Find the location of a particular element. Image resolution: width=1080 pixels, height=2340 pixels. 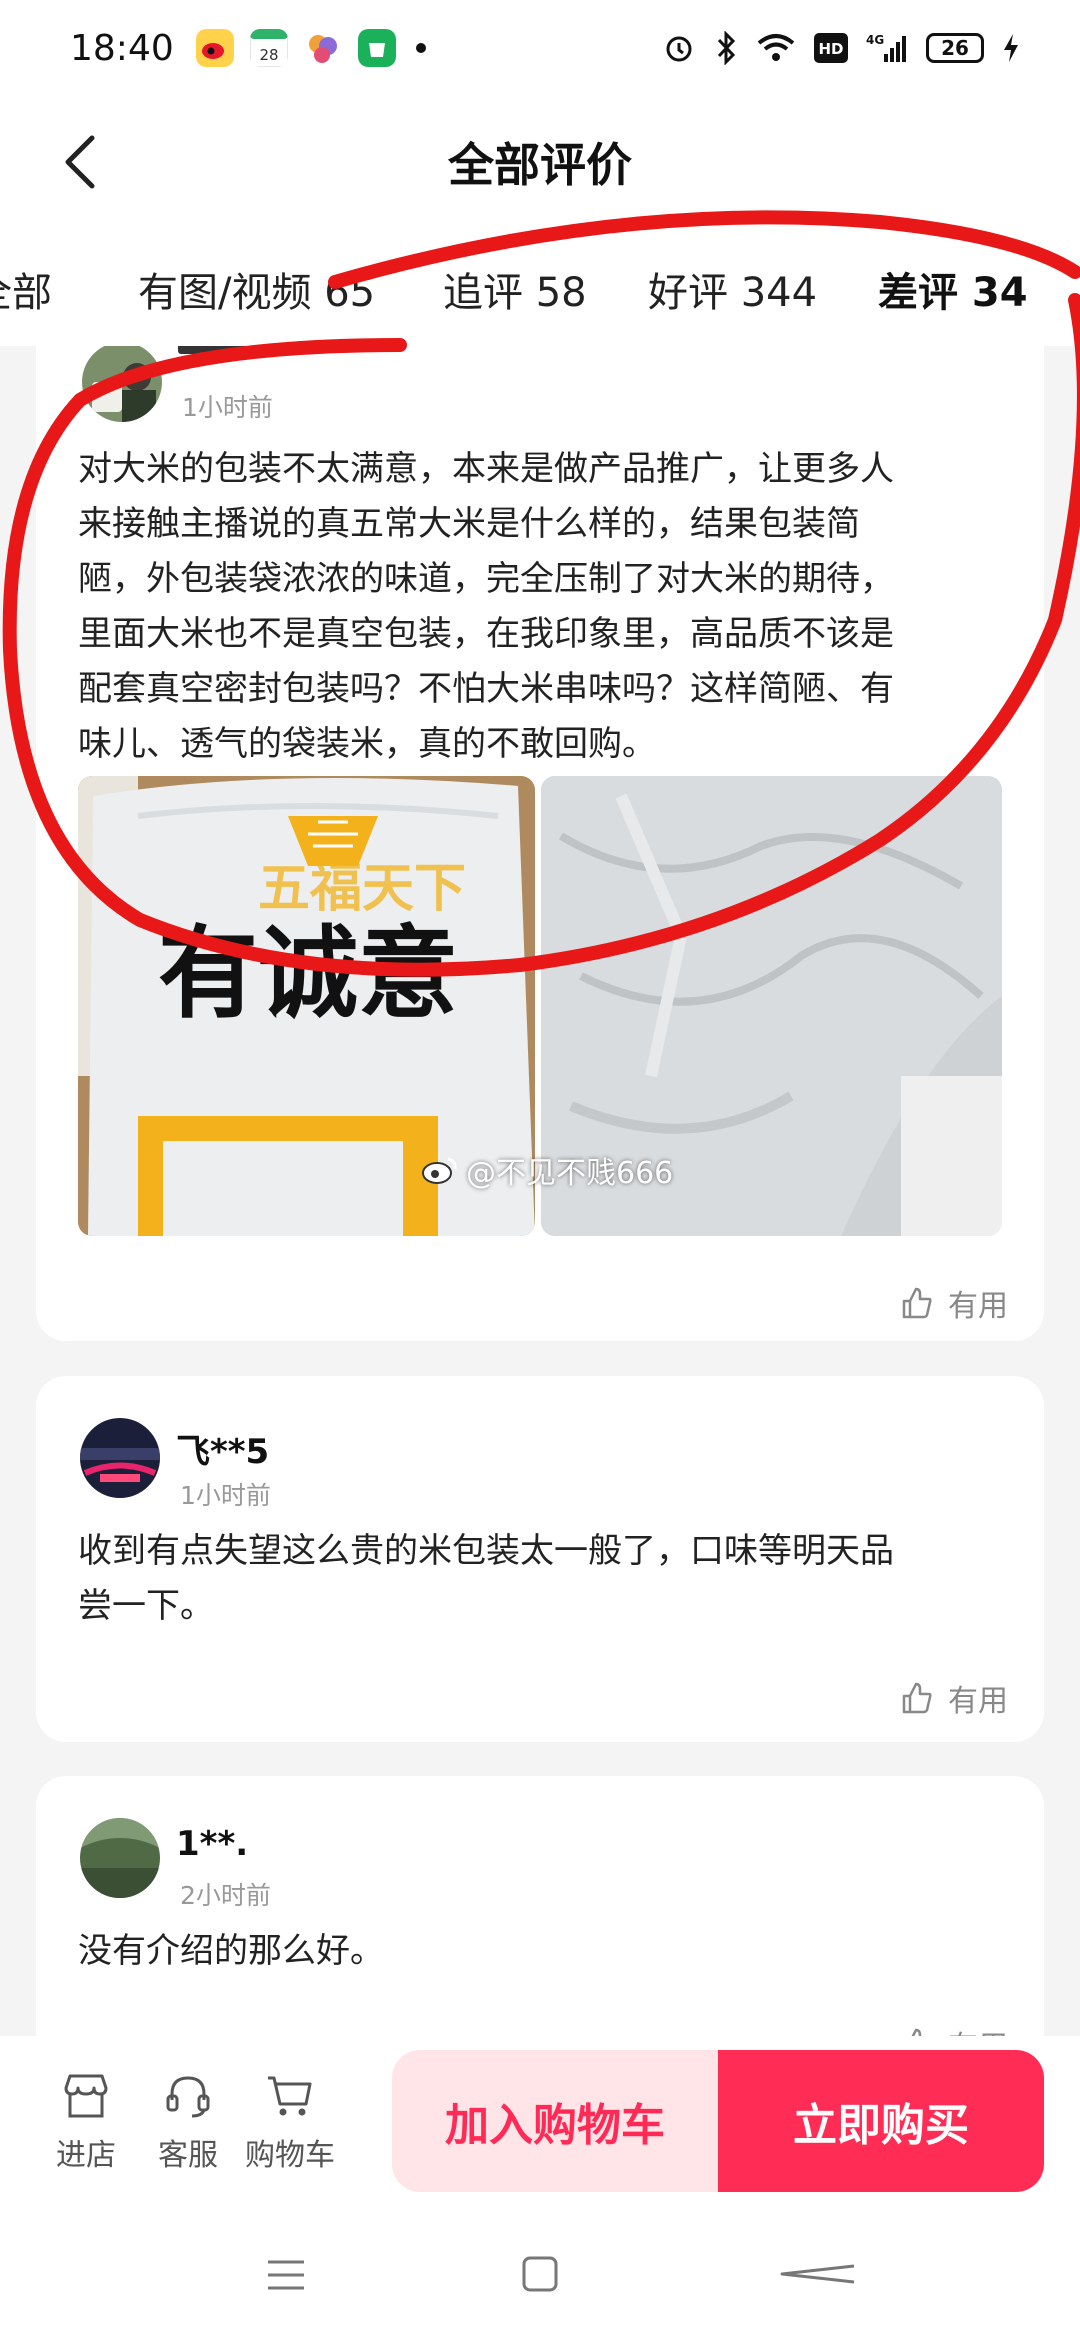

hd-icon: HD is located at coordinates (831, 48).